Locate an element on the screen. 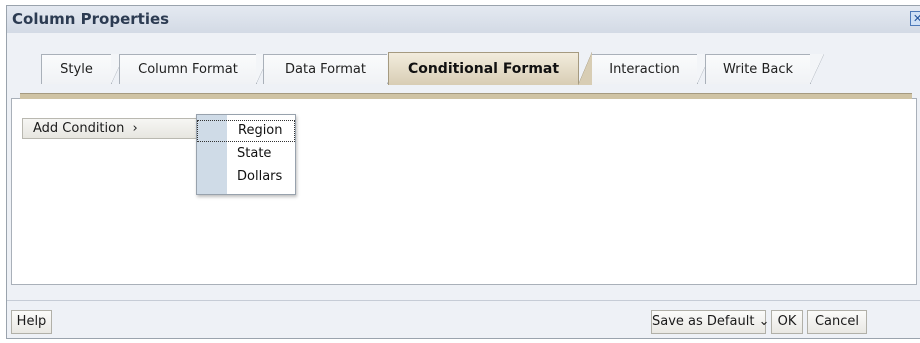 This screenshot has width=920, height=343. tab-interaction: Interaction is located at coordinates (651, 69).